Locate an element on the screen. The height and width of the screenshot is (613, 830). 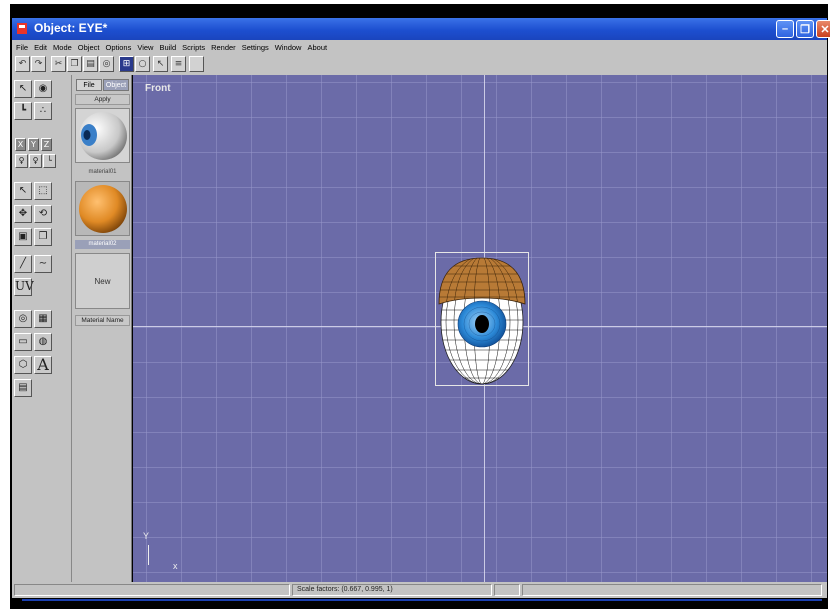
marquee-select-icon: ⬚ is located at coordinates (43, 191).